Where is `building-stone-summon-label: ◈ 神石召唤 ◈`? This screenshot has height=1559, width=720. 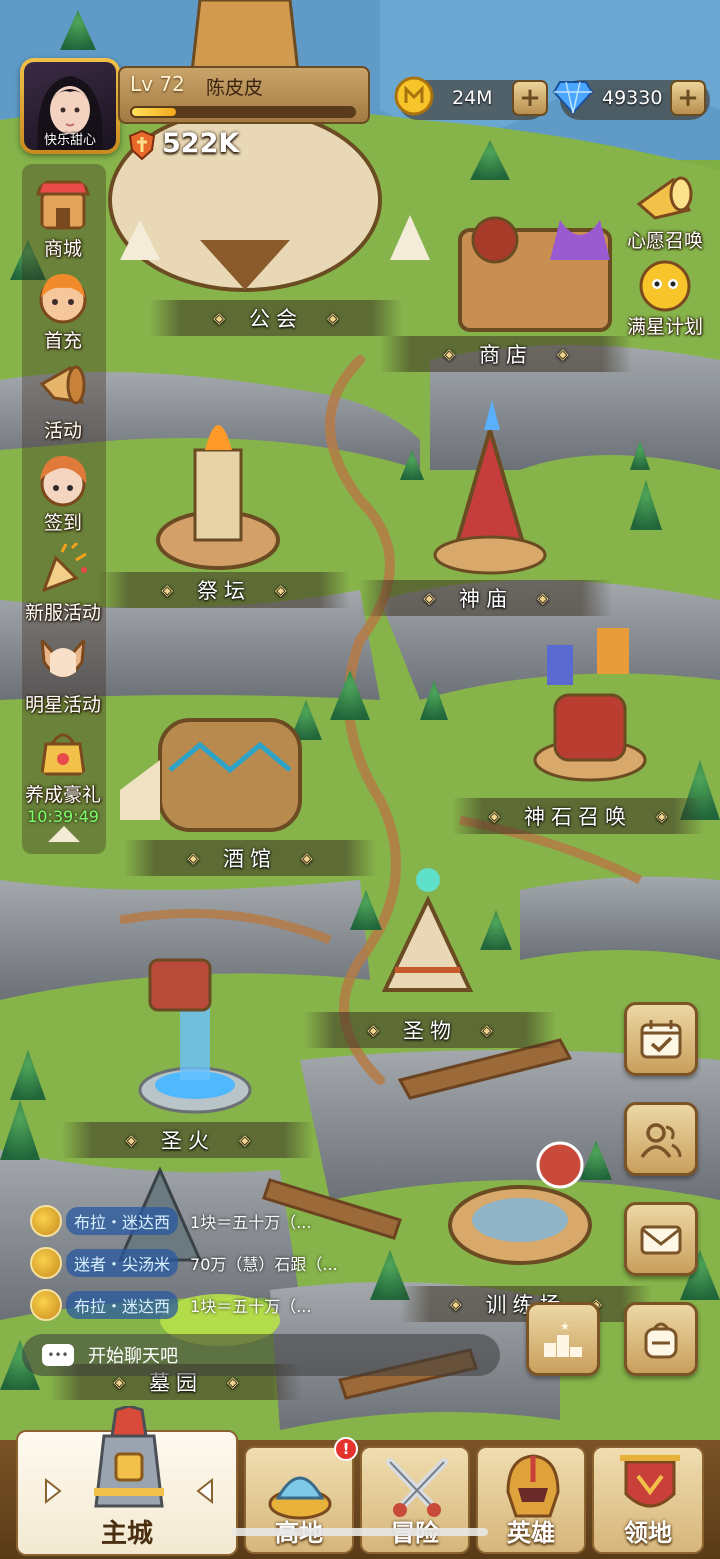 building-stone-summon-label: ◈ 神石召唤 ◈ is located at coordinates (578, 816).